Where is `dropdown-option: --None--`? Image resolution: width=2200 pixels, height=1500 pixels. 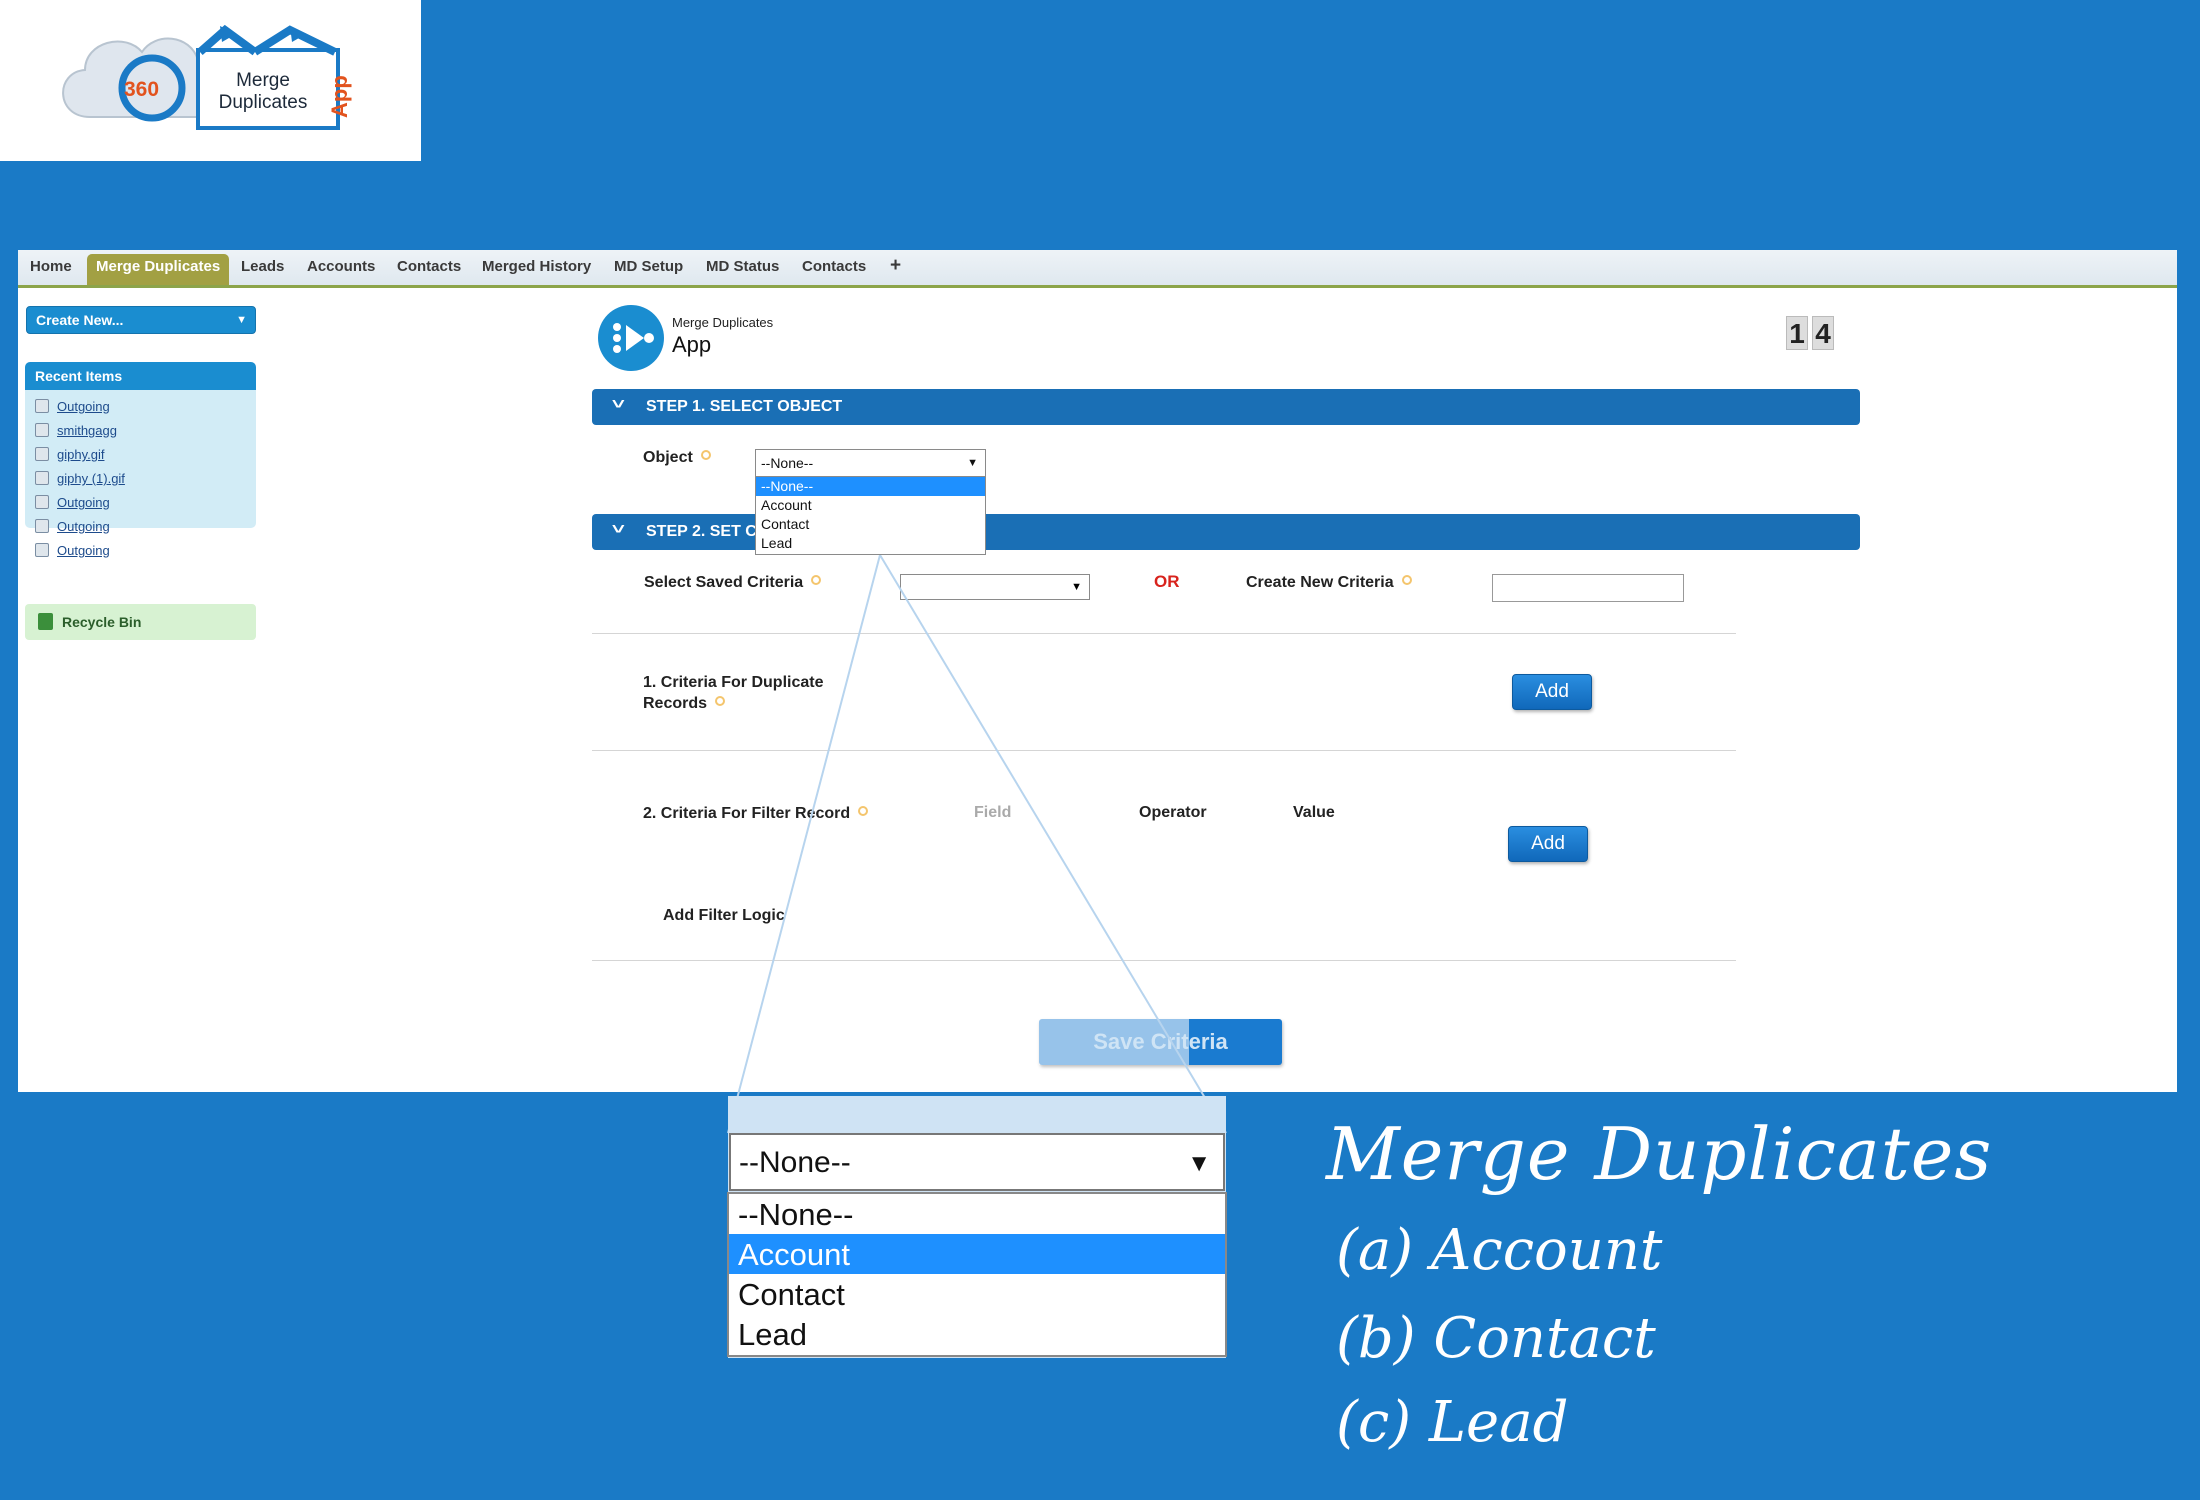
dropdown-option: --None-- is located at coordinates (870, 486).